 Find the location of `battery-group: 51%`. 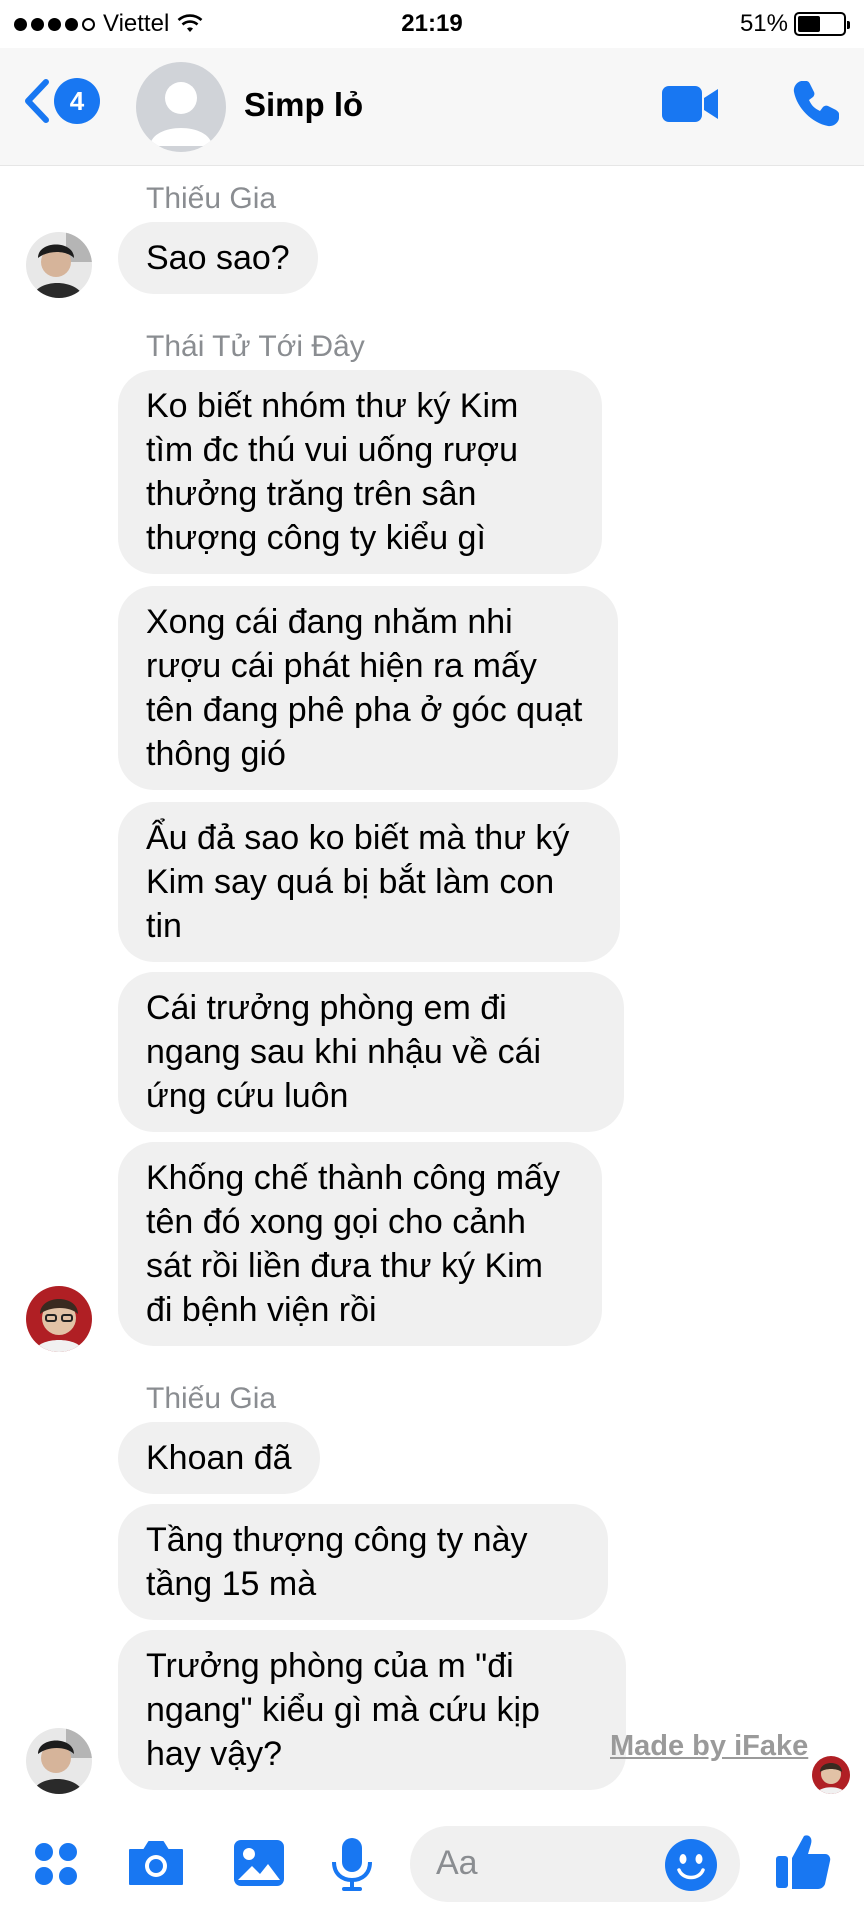

battery-group: 51% is located at coordinates (794, 24).